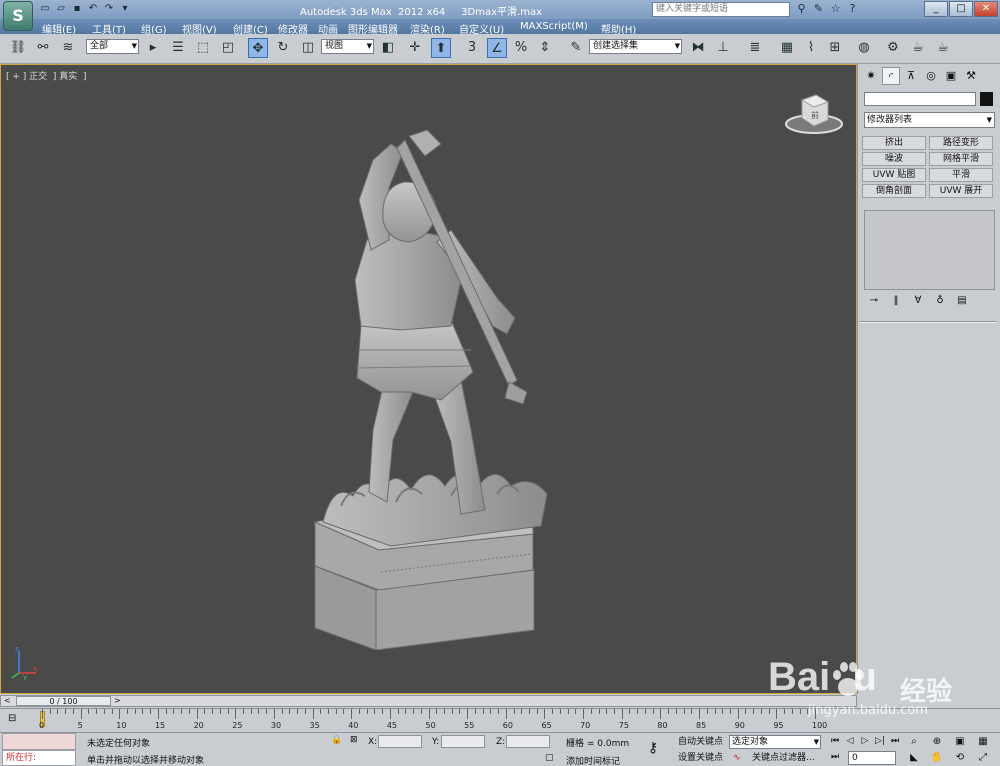 This screenshot has width=1000, height=766. I want to click on link-icon: ⛓, so click(18, 48).